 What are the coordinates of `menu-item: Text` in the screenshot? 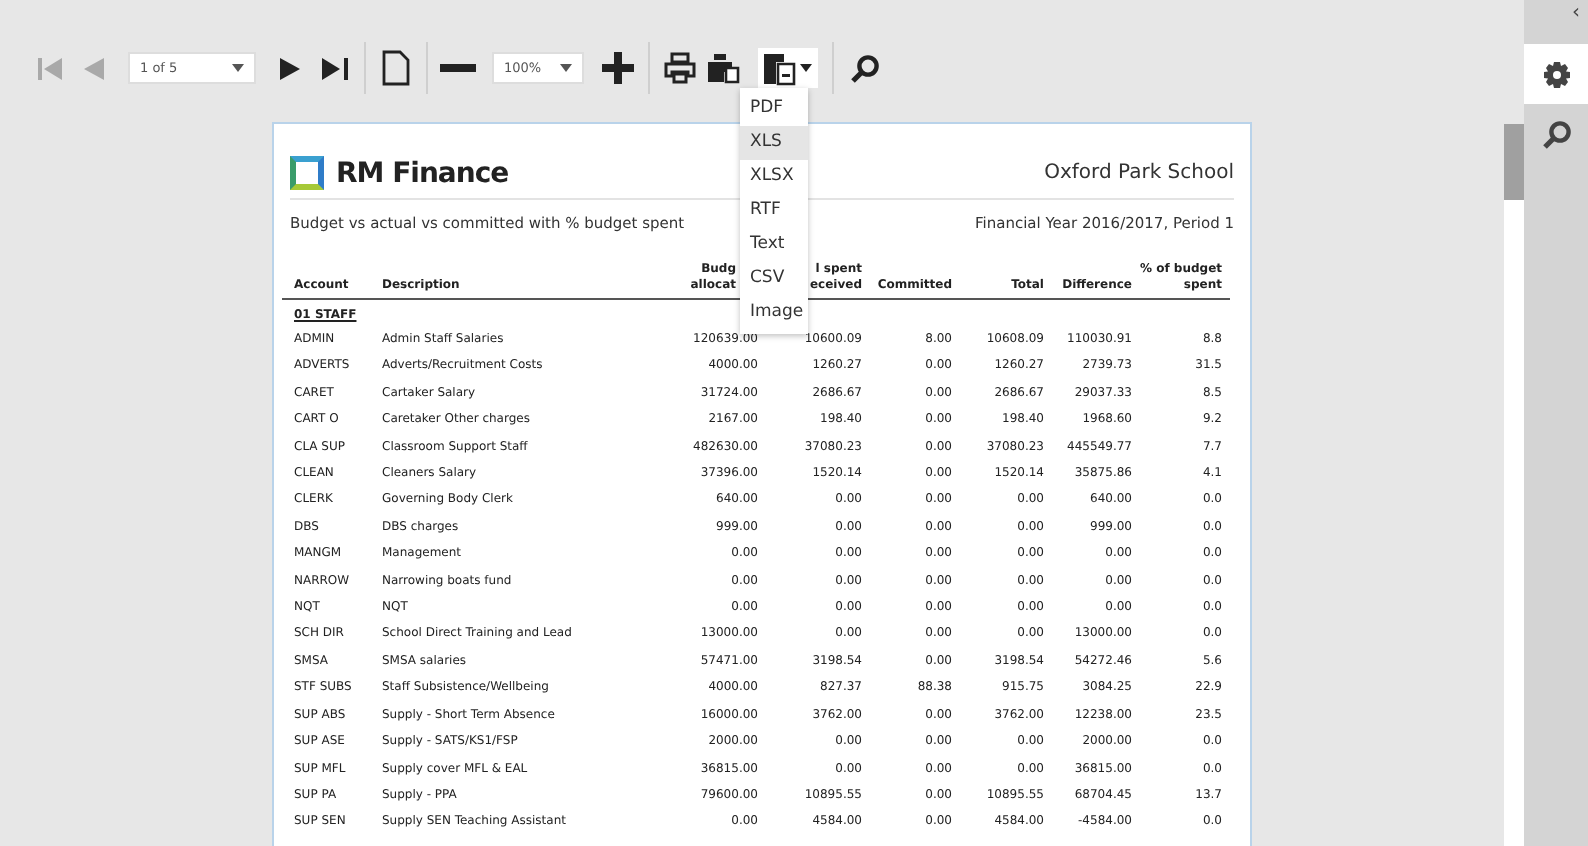 It's located at (774, 245).